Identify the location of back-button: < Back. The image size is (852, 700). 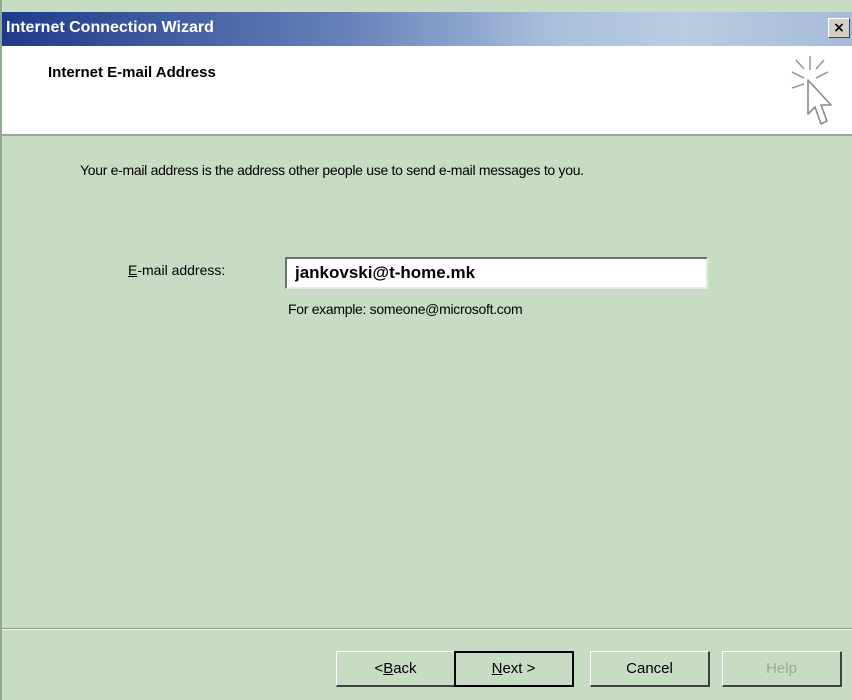
(396, 669).